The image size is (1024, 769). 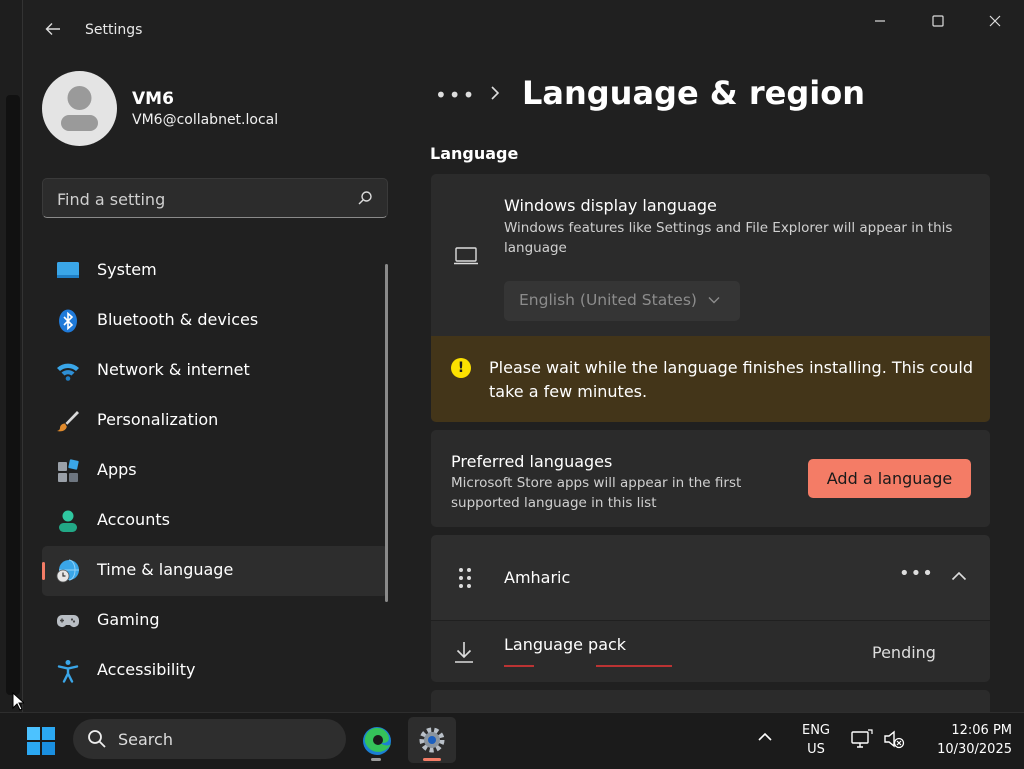 What do you see at coordinates (962, 740) in the screenshot?
I see `taskbar-clock: 12:06 PM 10/30/2025` at bounding box center [962, 740].